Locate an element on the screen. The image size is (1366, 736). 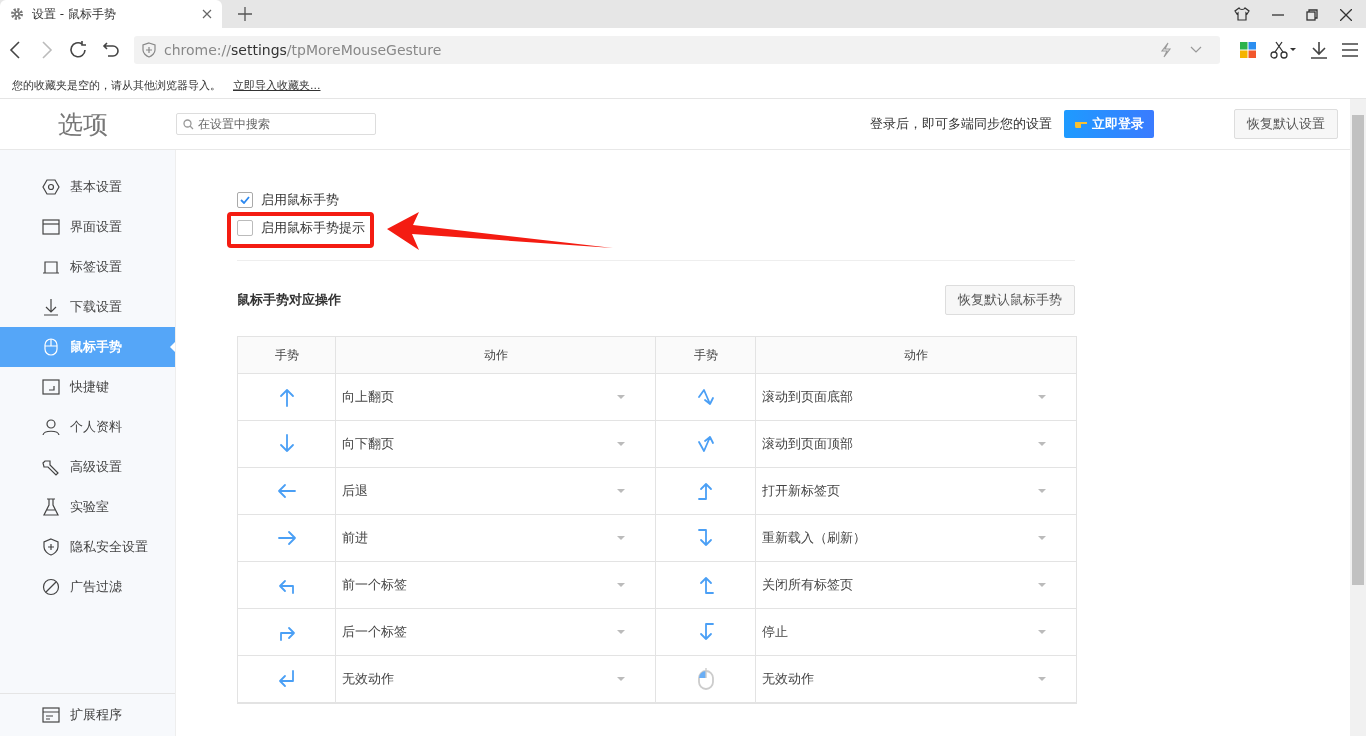
checkbox-label: 启用鼠标手势 is located at coordinates (300, 200).